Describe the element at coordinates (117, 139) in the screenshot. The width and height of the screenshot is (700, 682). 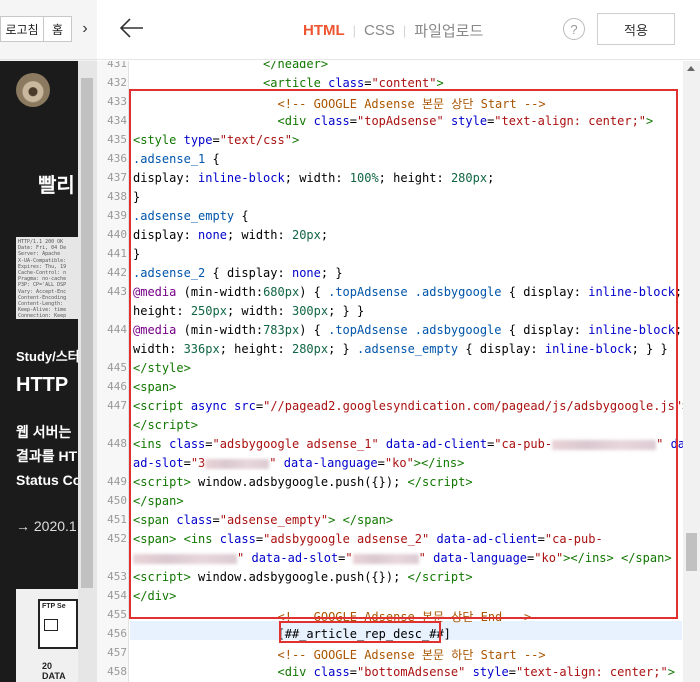
I see `line-number: 435` at that location.